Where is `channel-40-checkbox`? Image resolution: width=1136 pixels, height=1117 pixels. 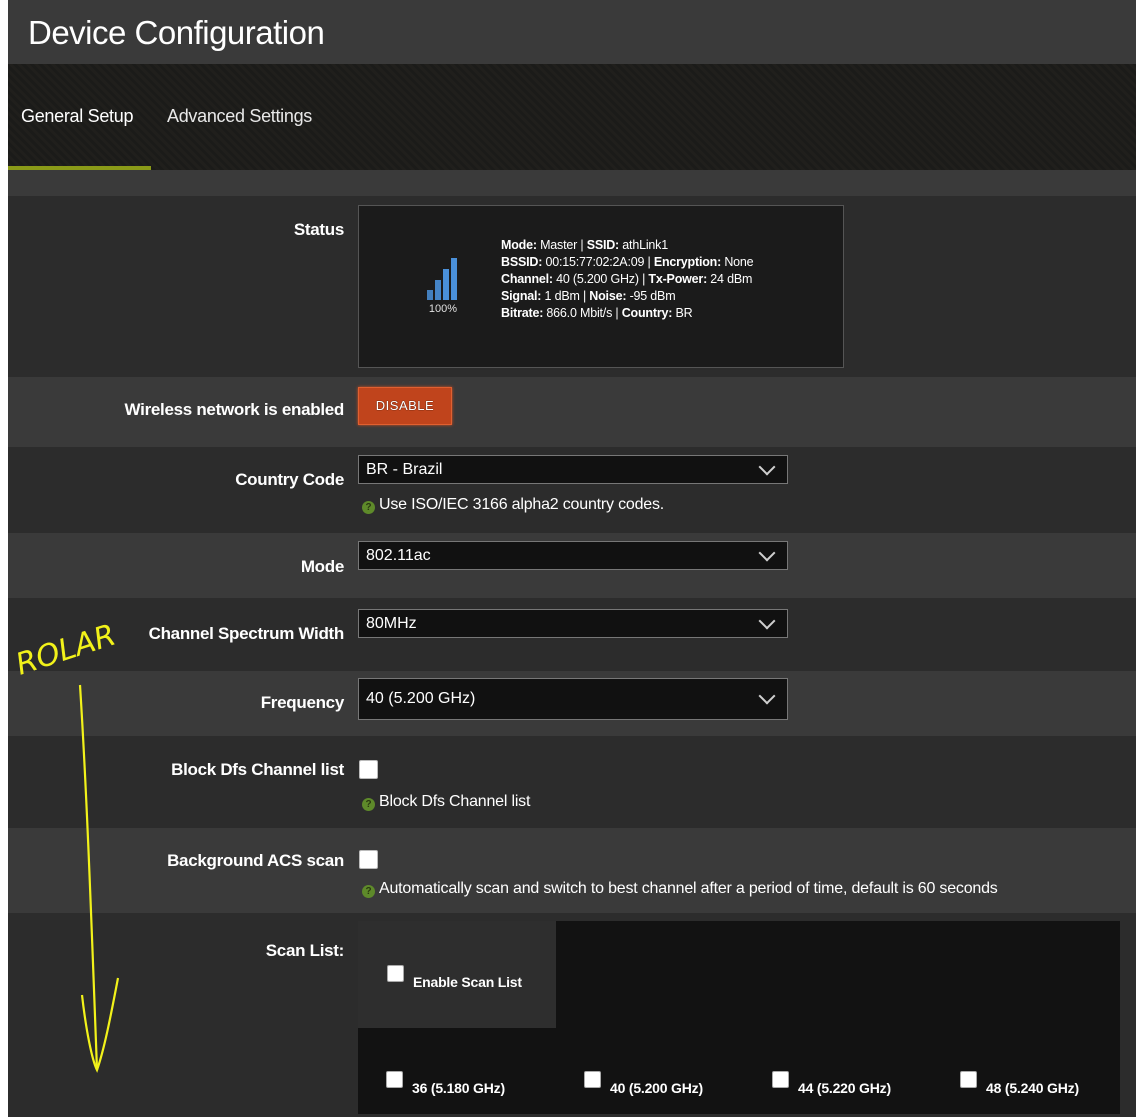
channel-40-checkbox is located at coordinates (592, 1079).